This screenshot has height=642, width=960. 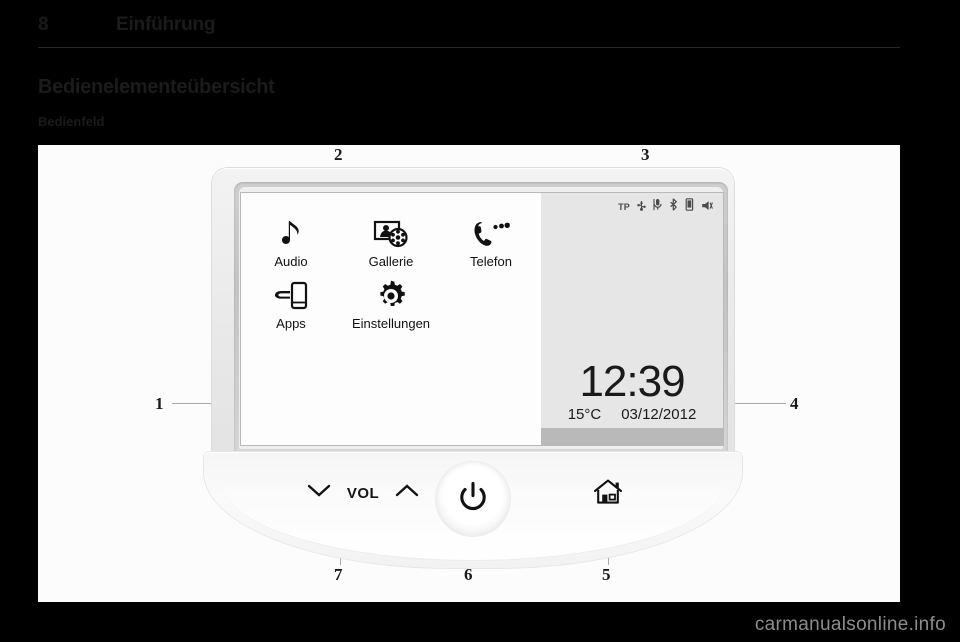 I want to click on volume-control: VOL, so click(x=363, y=493).